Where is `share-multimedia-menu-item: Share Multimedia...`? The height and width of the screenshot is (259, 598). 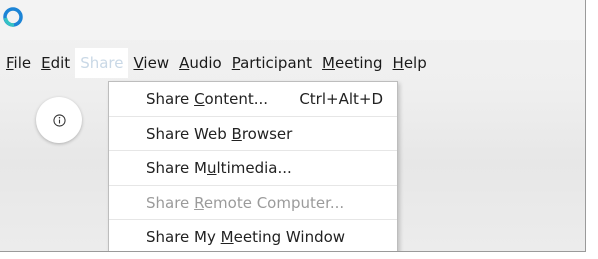 share-multimedia-menu-item: Share Multimedia... is located at coordinates (253, 168).